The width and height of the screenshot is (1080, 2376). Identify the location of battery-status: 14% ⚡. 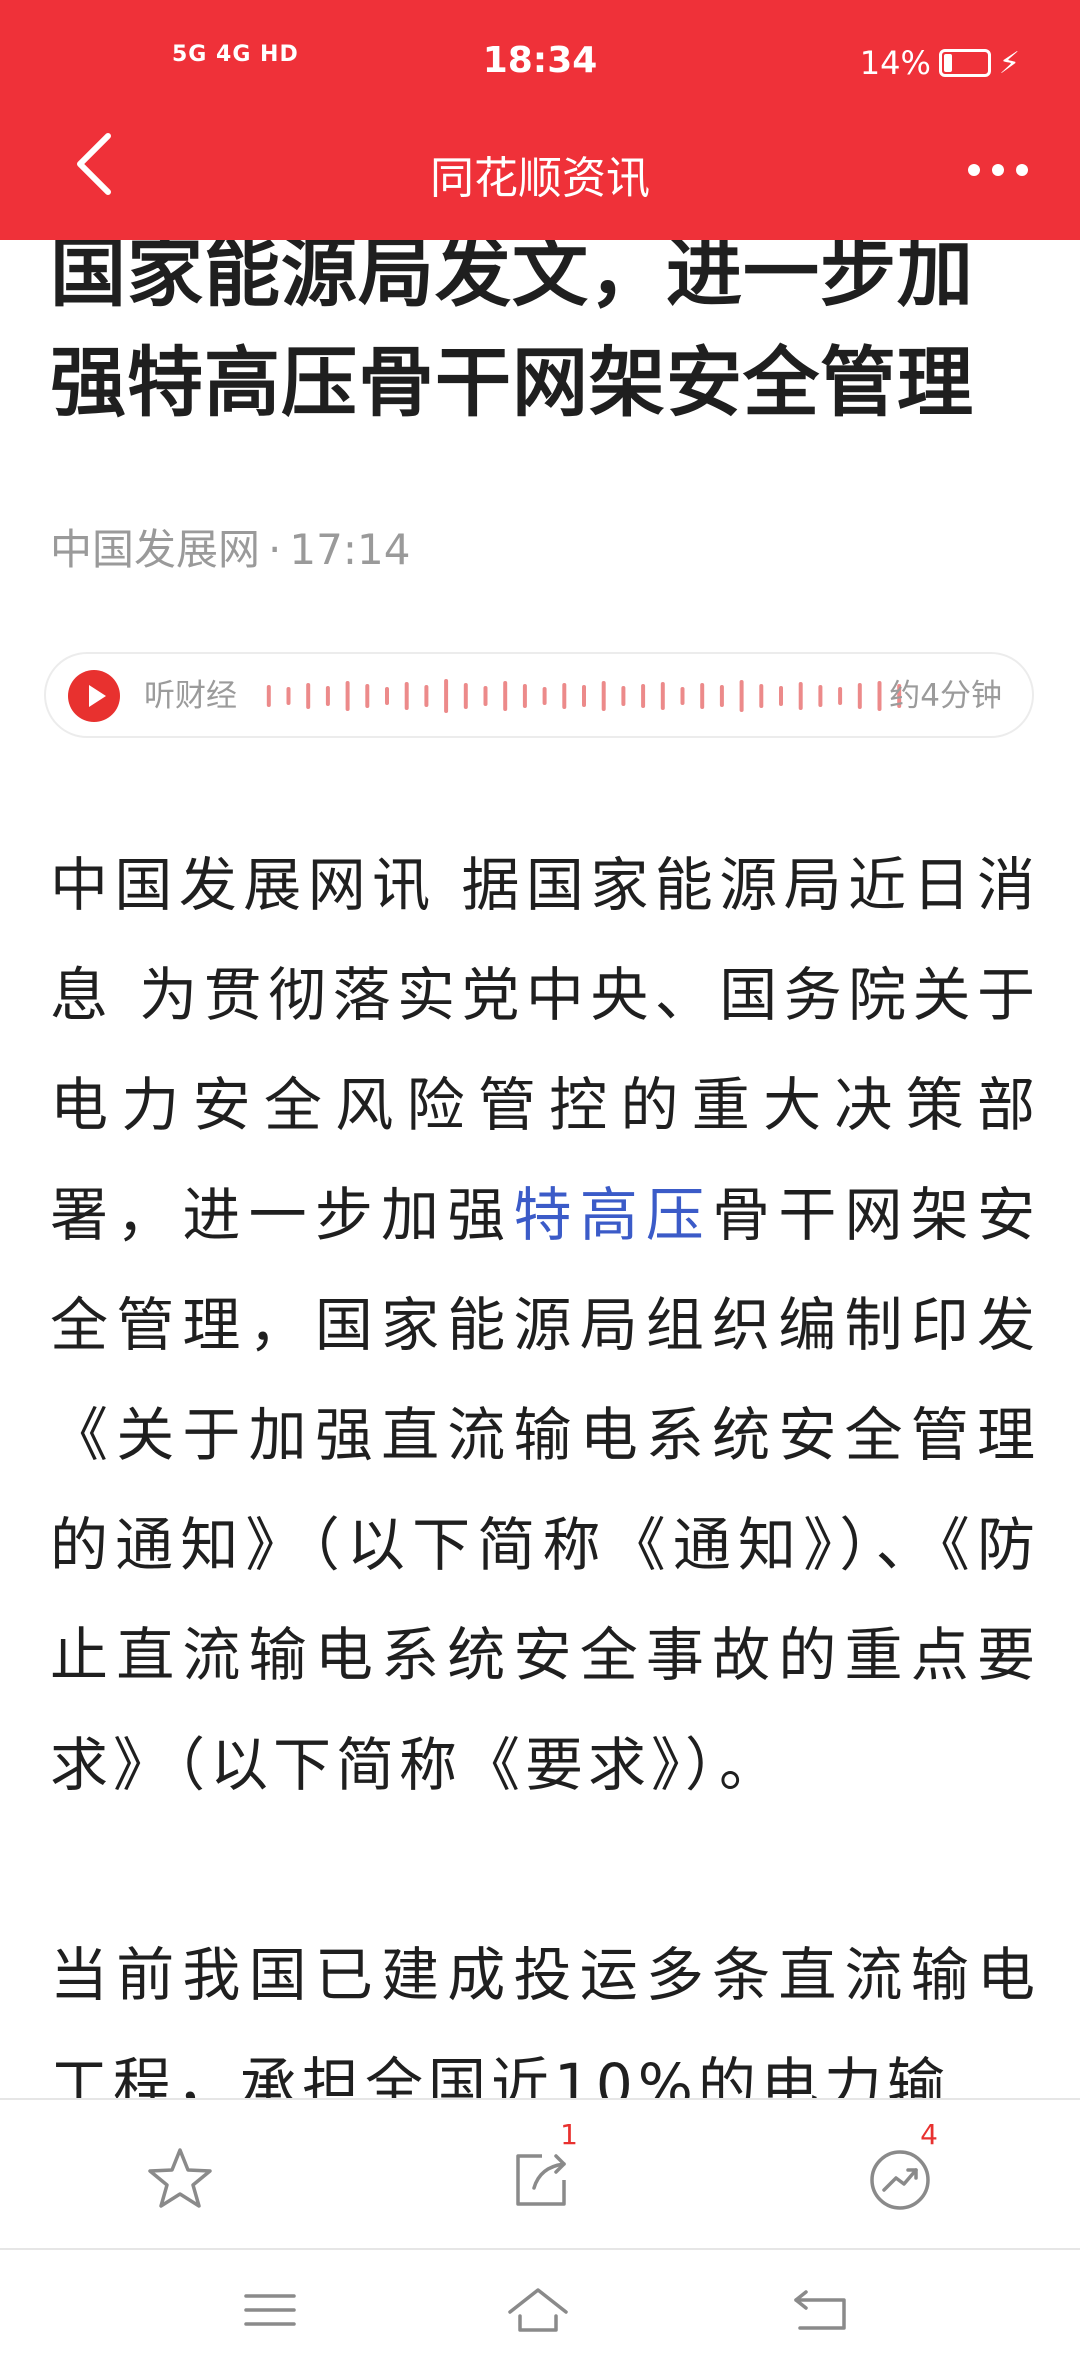
(940, 63).